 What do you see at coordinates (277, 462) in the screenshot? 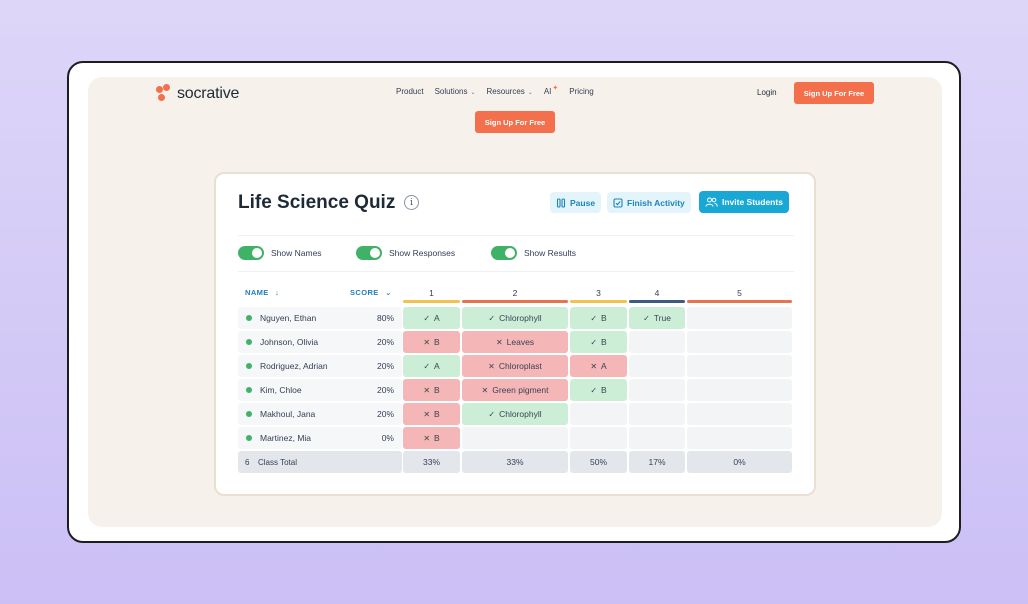
I see `class-total-label: Class Total` at bounding box center [277, 462].